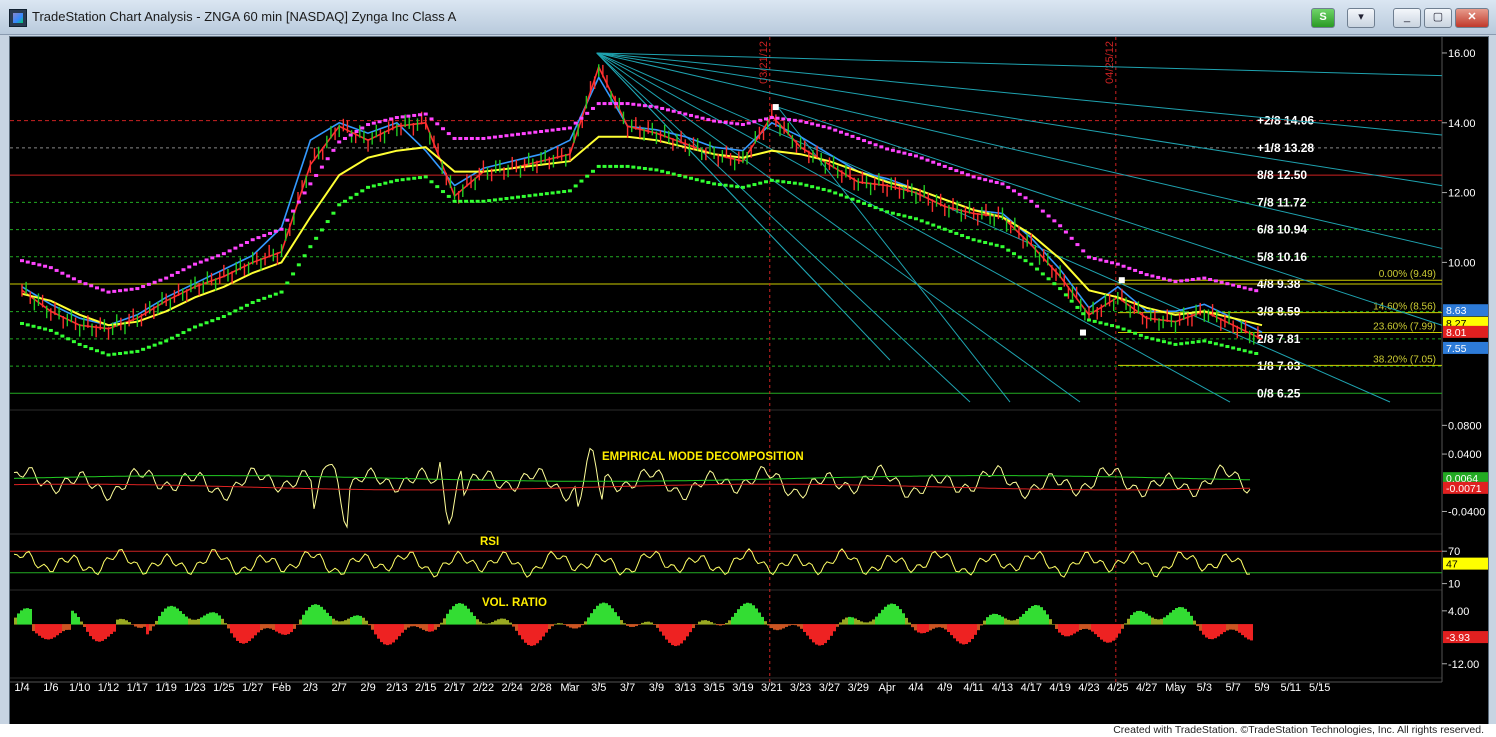  I want to click on price-tick-label: 10.00, so click(1462, 263).